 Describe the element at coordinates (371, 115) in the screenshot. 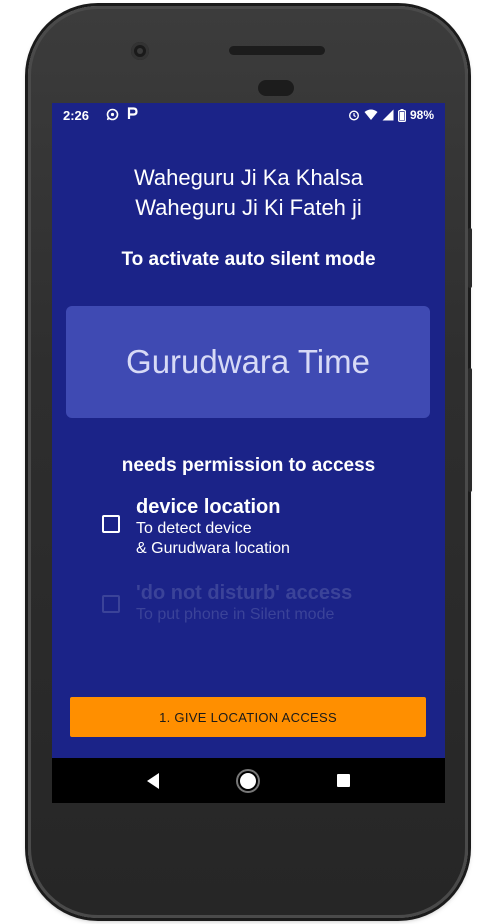

I see `wifi-icon` at that location.